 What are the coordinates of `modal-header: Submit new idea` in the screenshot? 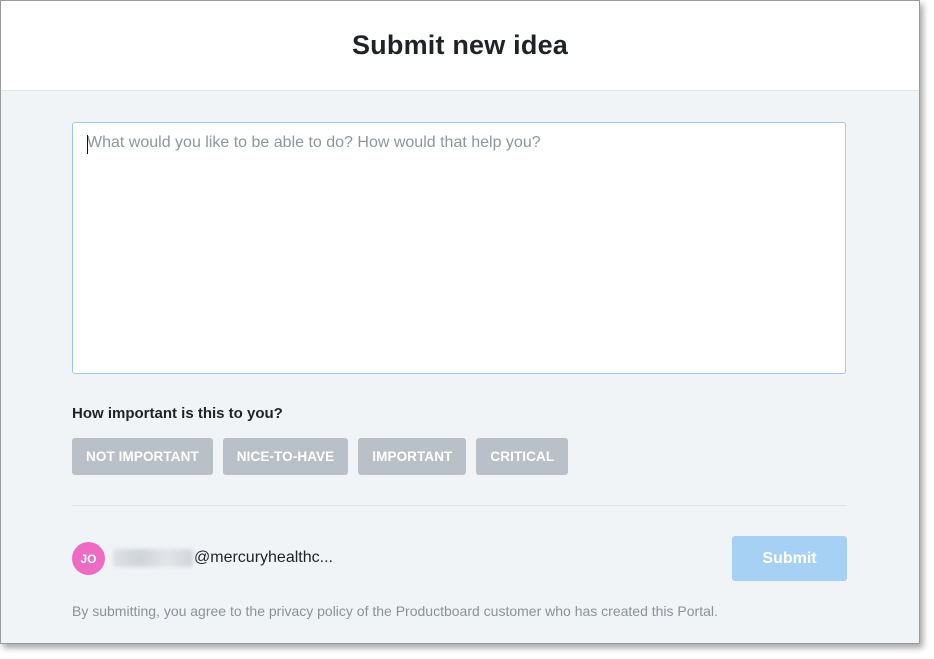 It's located at (460, 46).